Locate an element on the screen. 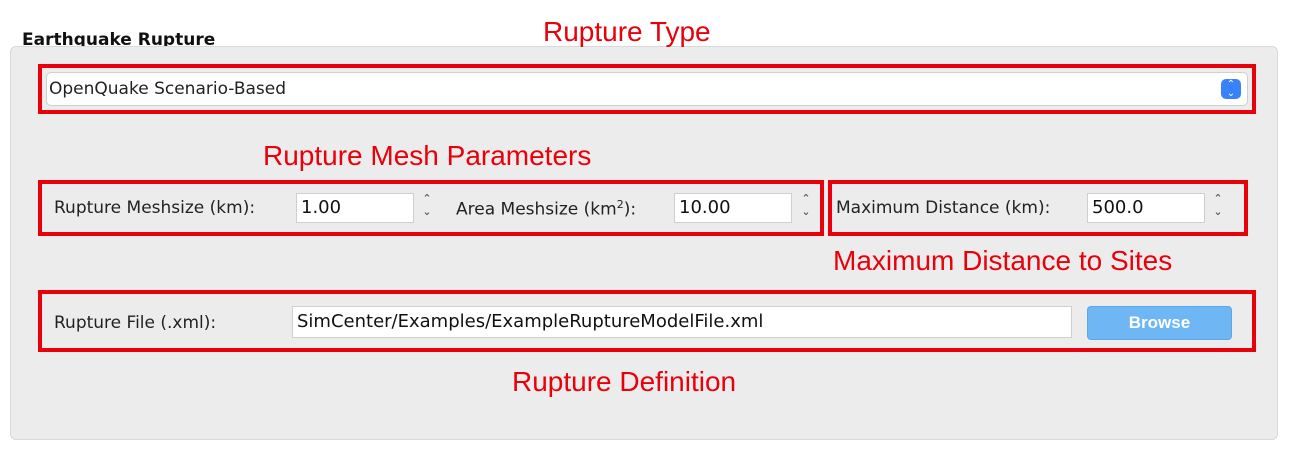 The width and height of the screenshot is (1289, 454). rupture-file-label: Rupture File (.xml): is located at coordinates (135, 323).